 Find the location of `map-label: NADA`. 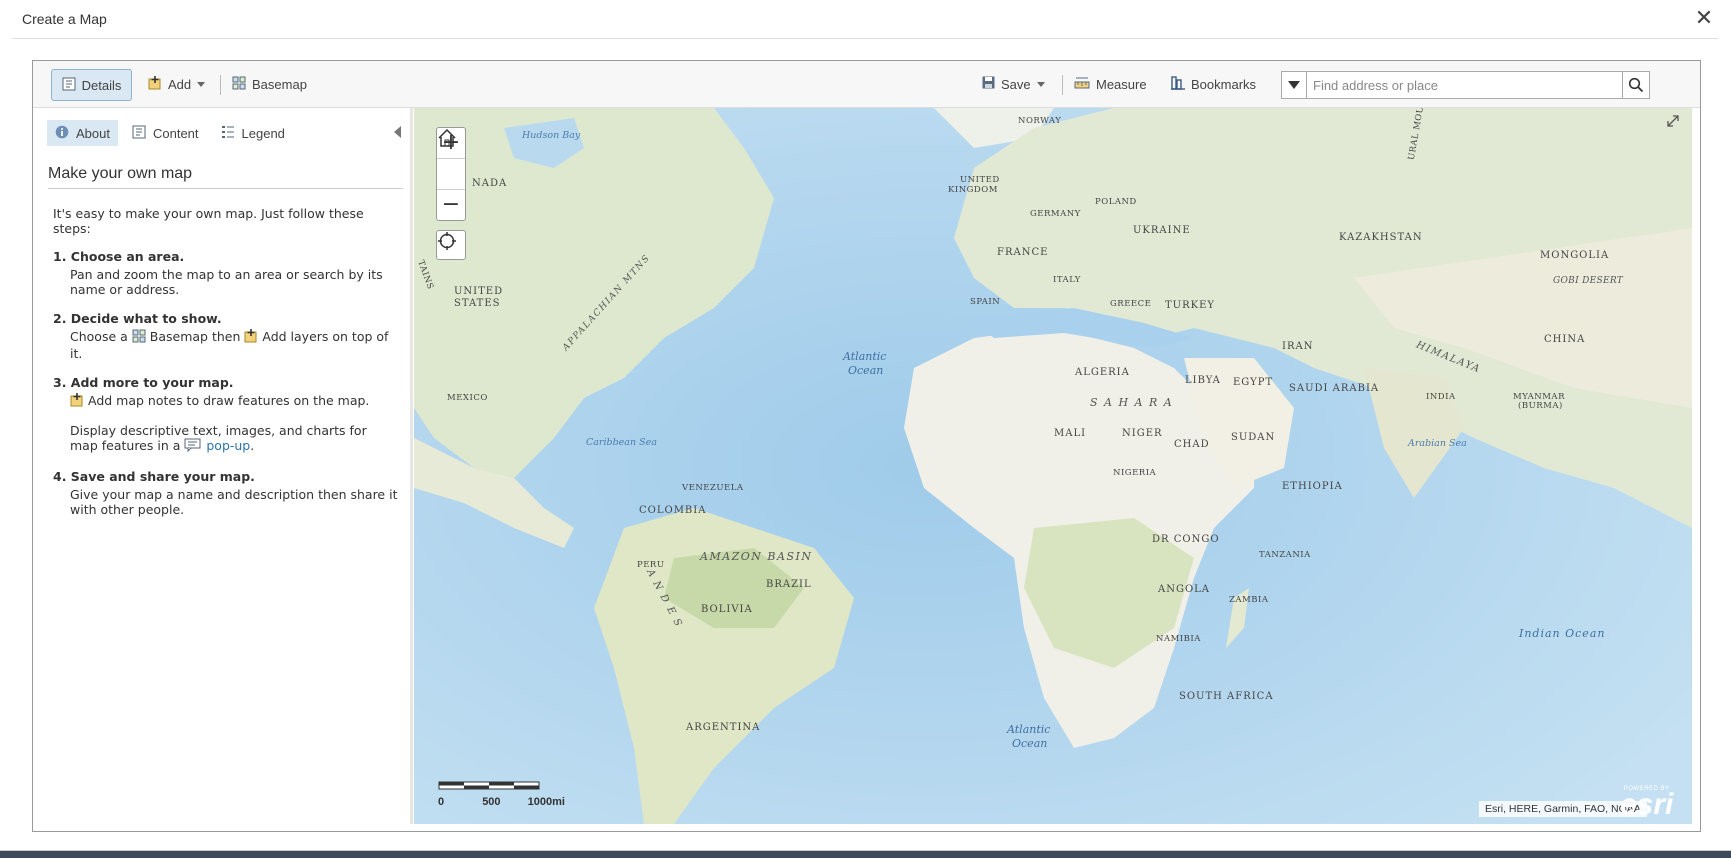

map-label: NADA is located at coordinates (490, 183).